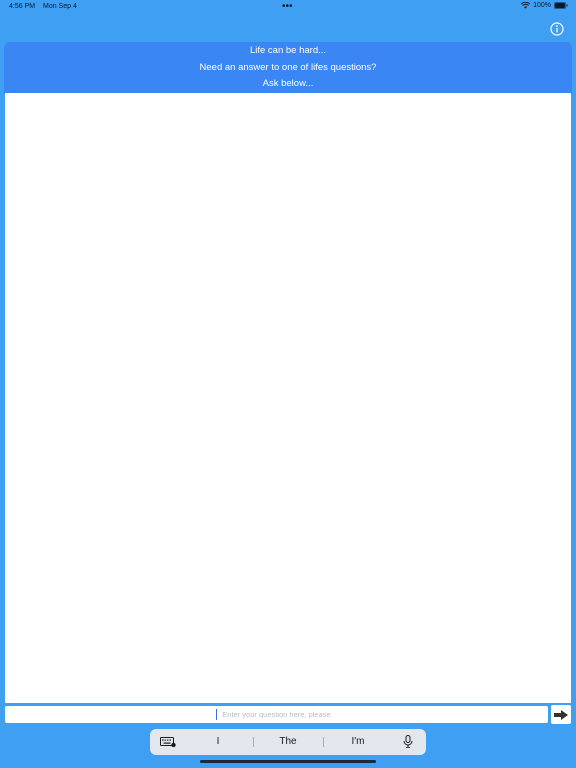 This screenshot has width=576, height=768. I want to click on status-bar: 4:56 PM Mon Sep 4 ••• 100%, so click(288, 7).